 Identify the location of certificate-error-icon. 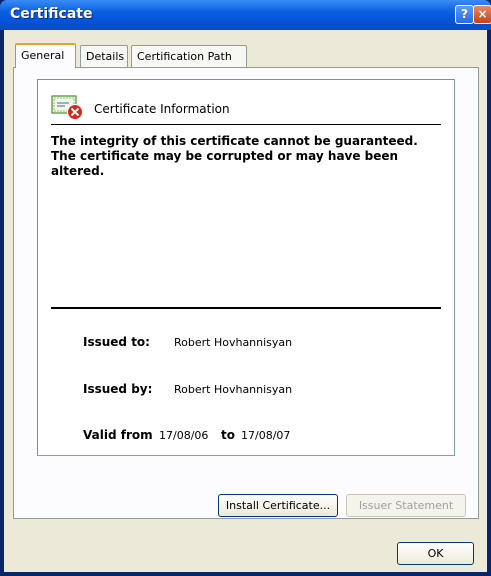
(67, 107).